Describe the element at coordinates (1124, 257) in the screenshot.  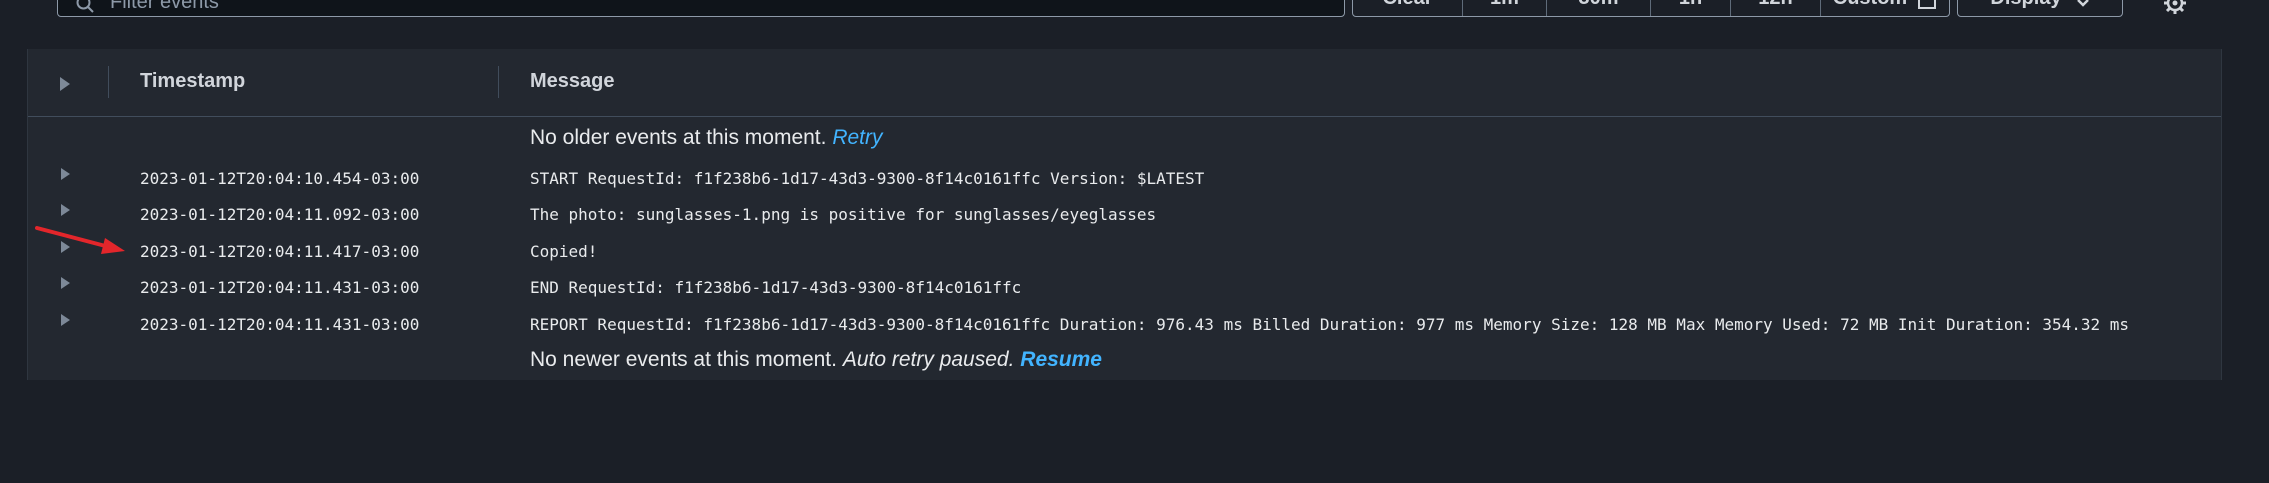
I see `table-row: 2023-01-12T20:04:11.417-03:00 Copied!` at that location.